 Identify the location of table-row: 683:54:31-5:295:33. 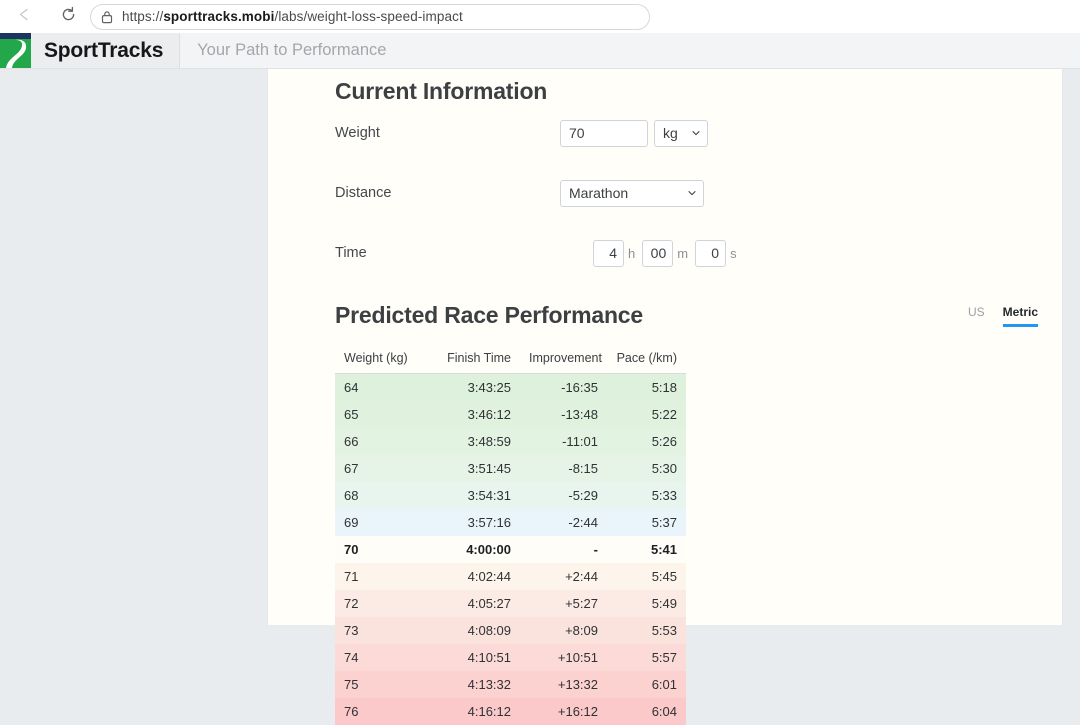
(510, 495).